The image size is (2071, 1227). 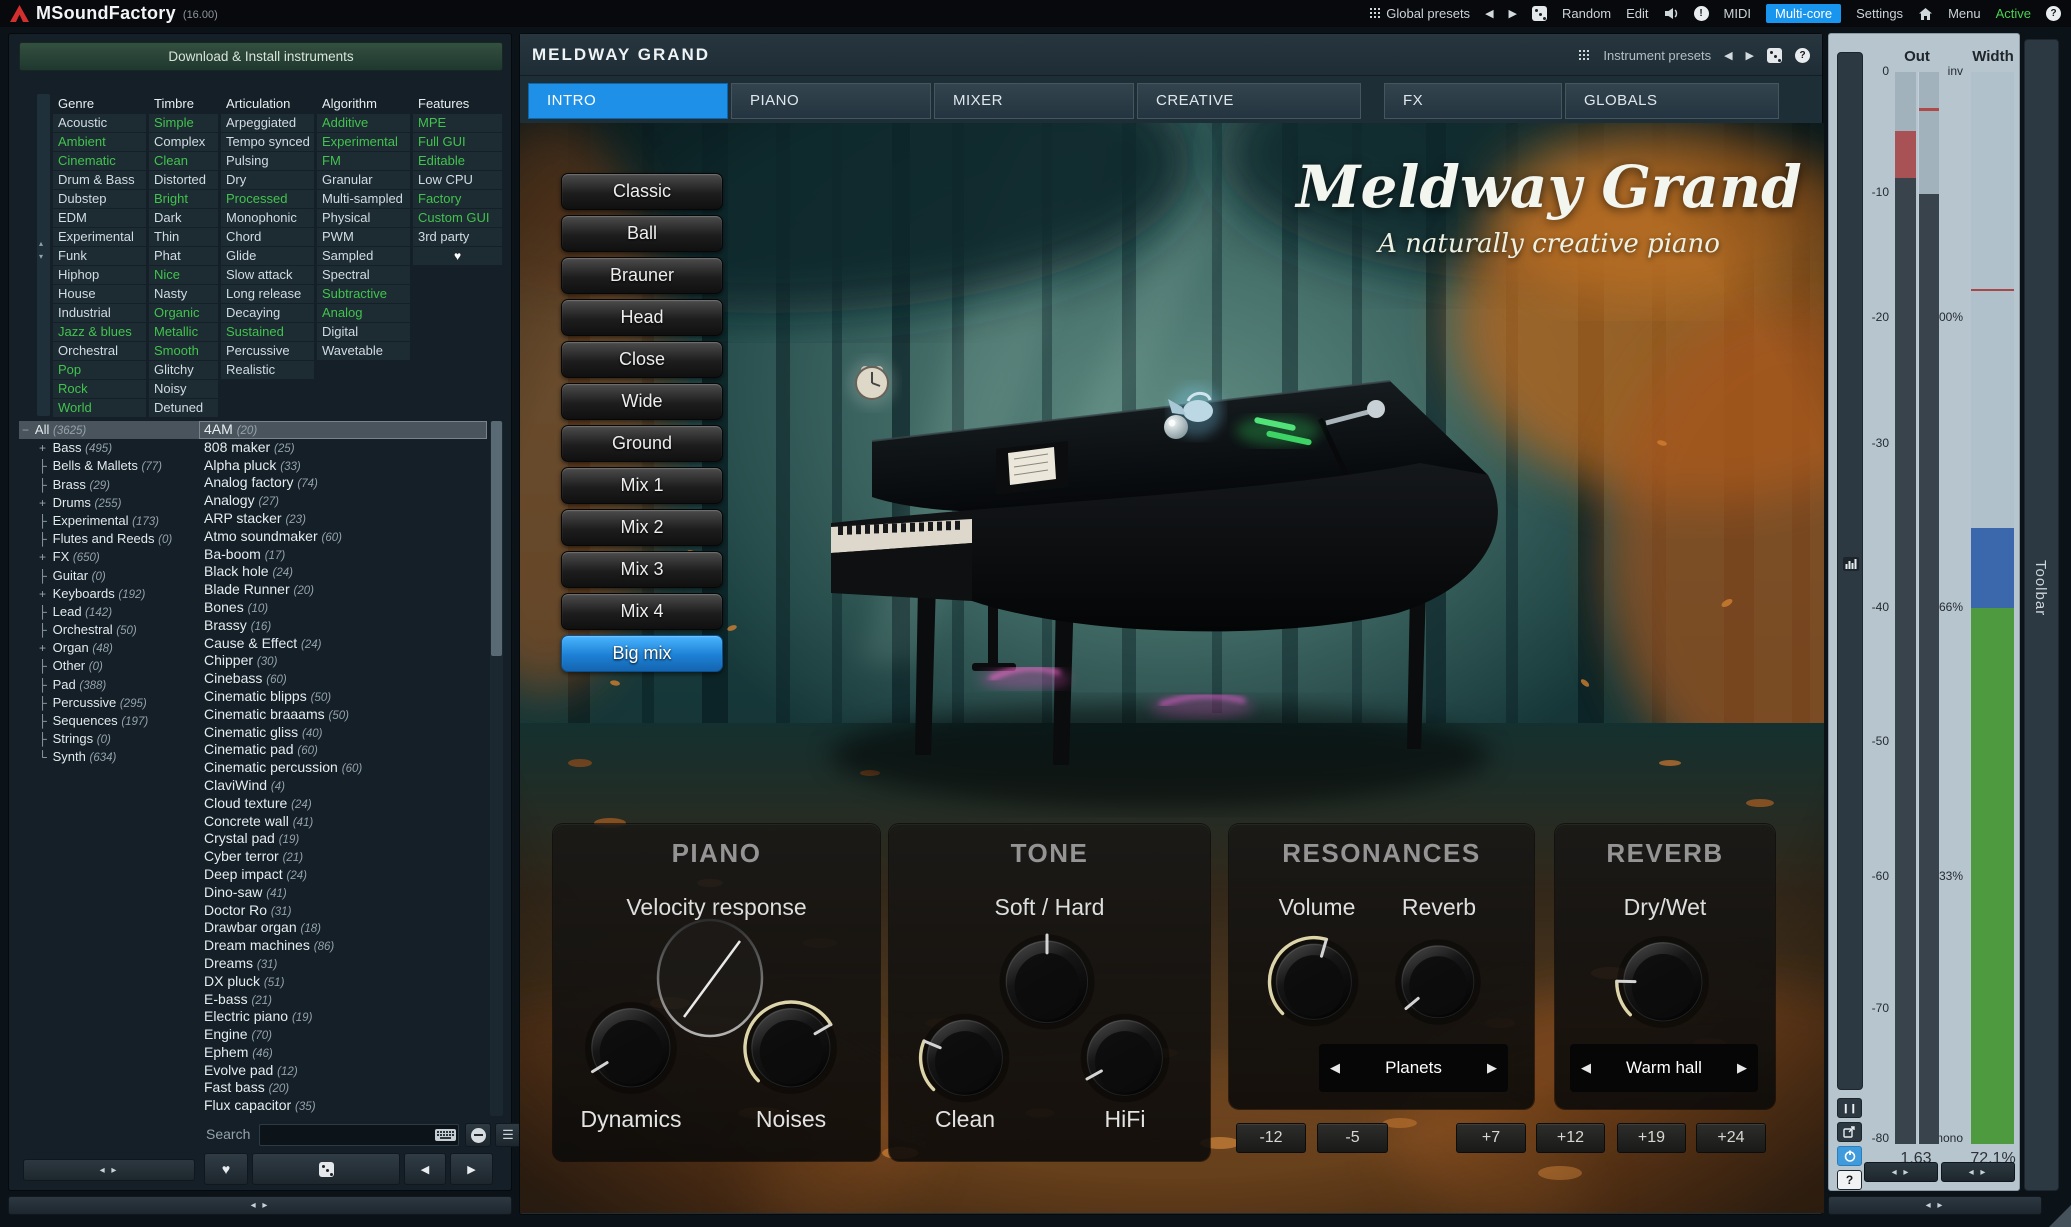 I want to click on filter-item: Hiphop, so click(x=99, y=275).